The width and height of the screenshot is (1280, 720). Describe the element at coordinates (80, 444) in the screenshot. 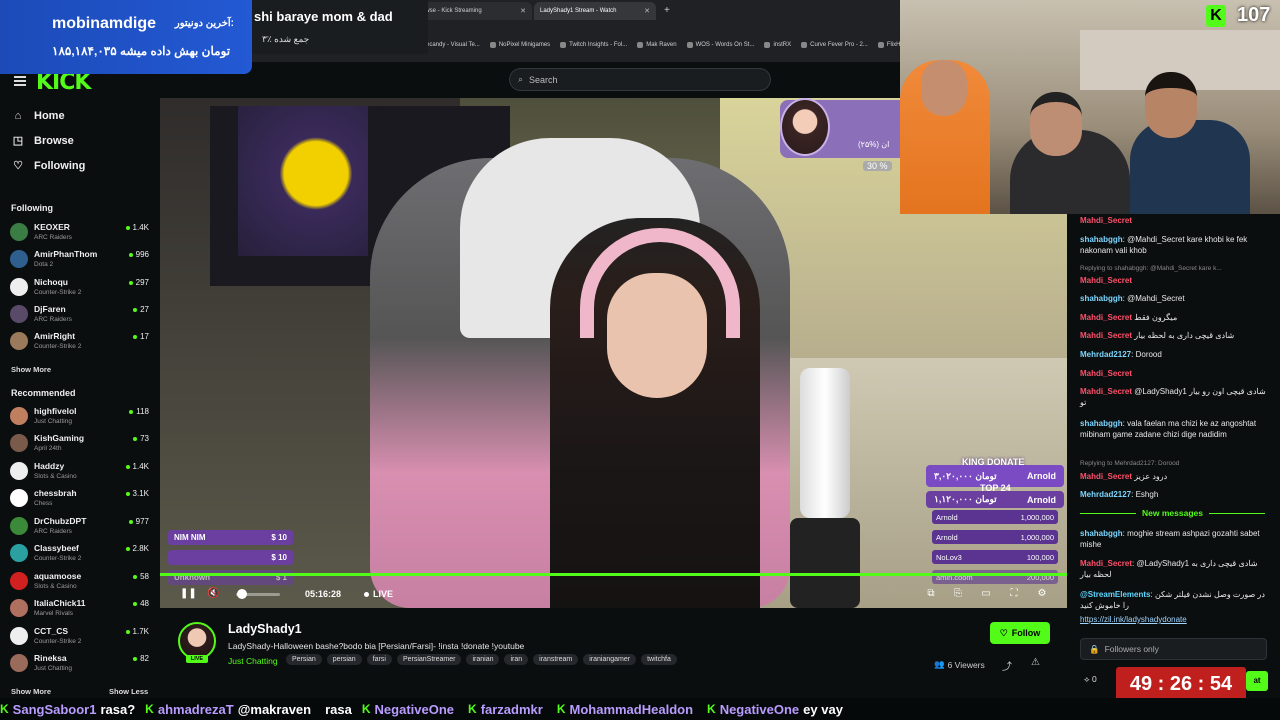

I see `channel-item: KishGaming April 24th 73` at that location.